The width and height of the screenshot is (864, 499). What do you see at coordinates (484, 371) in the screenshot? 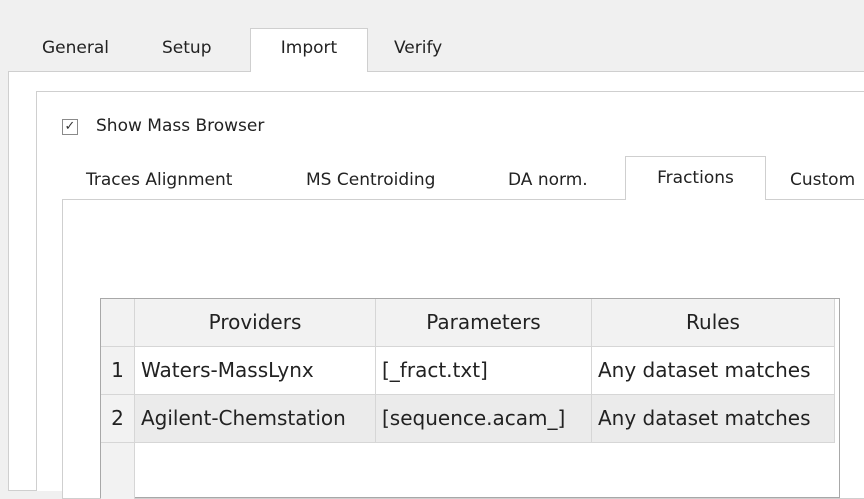
I see `cell-parameters: [_fract.txt]` at bounding box center [484, 371].